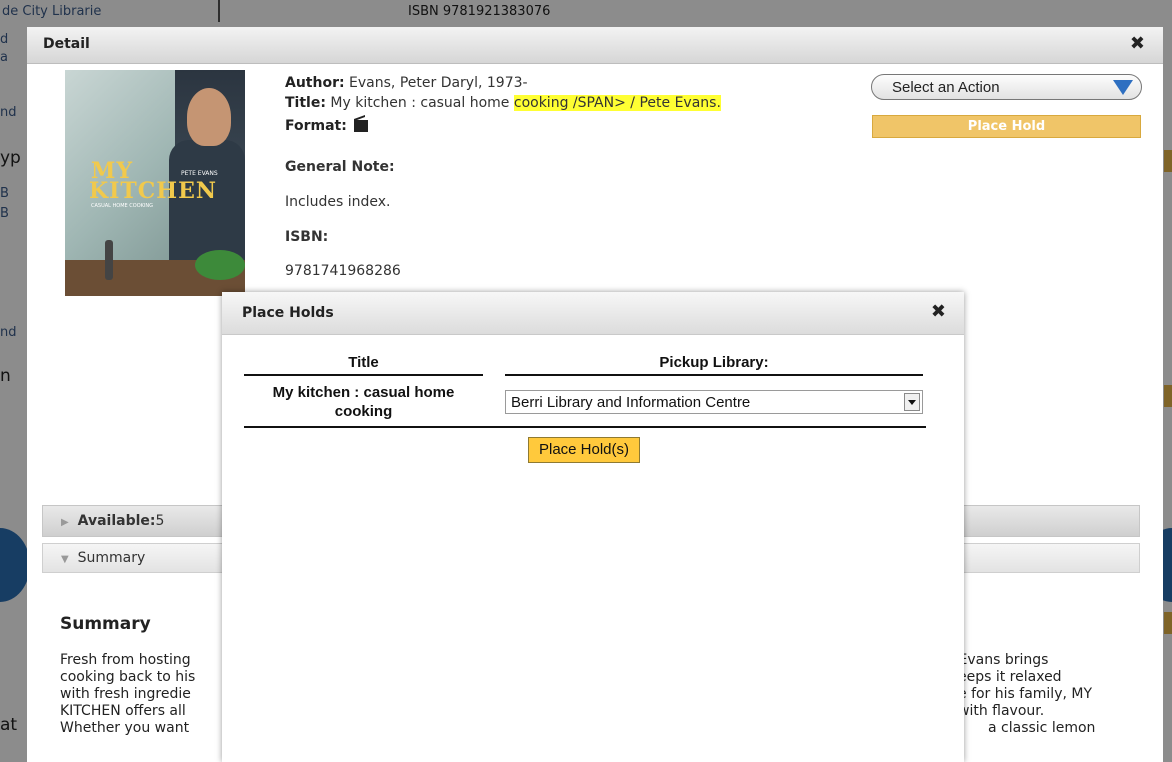 Image resolution: width=1172 pixels, height=762 pixels. Describe the element at coordinates (66, 44) in the screenshot. I see `detail-title: Detail` at that location.